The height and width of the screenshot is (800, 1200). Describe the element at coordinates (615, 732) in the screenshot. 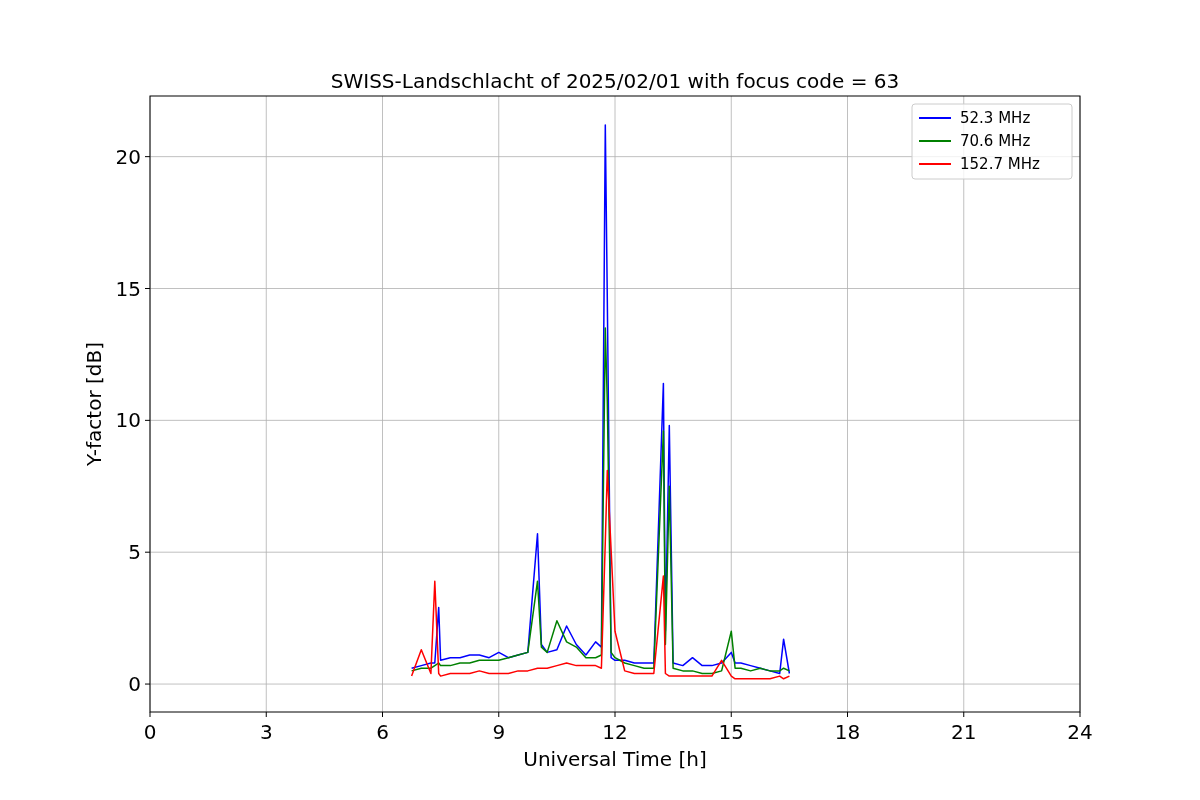

I see `x-tick-label: 12` at that location.